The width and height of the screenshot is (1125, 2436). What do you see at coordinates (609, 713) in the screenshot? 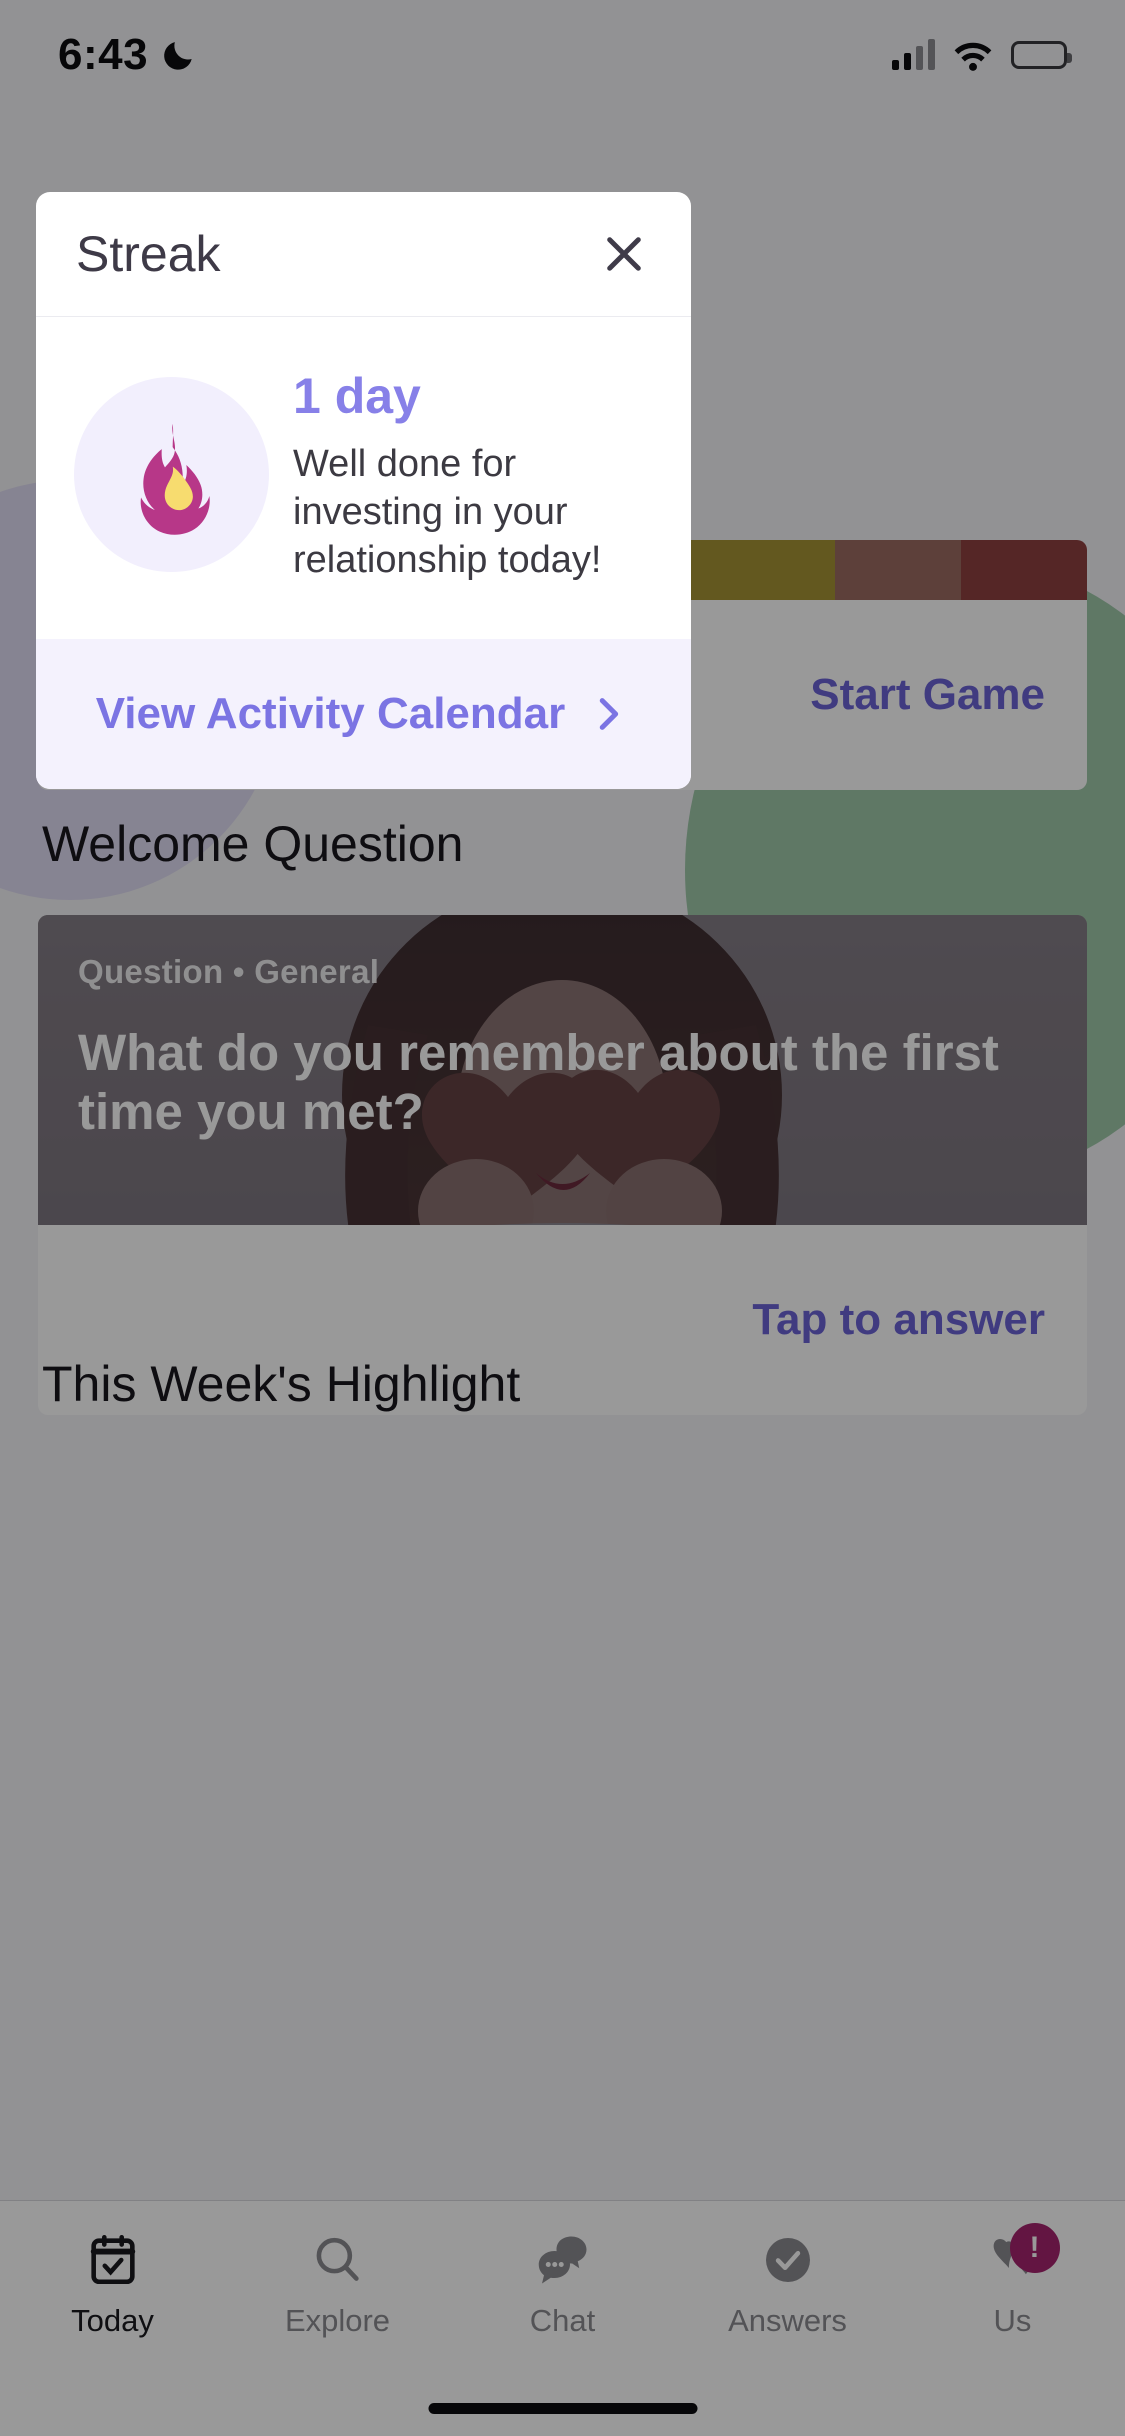
I see `chevron-right-icon` at bounding box center [609, 713].